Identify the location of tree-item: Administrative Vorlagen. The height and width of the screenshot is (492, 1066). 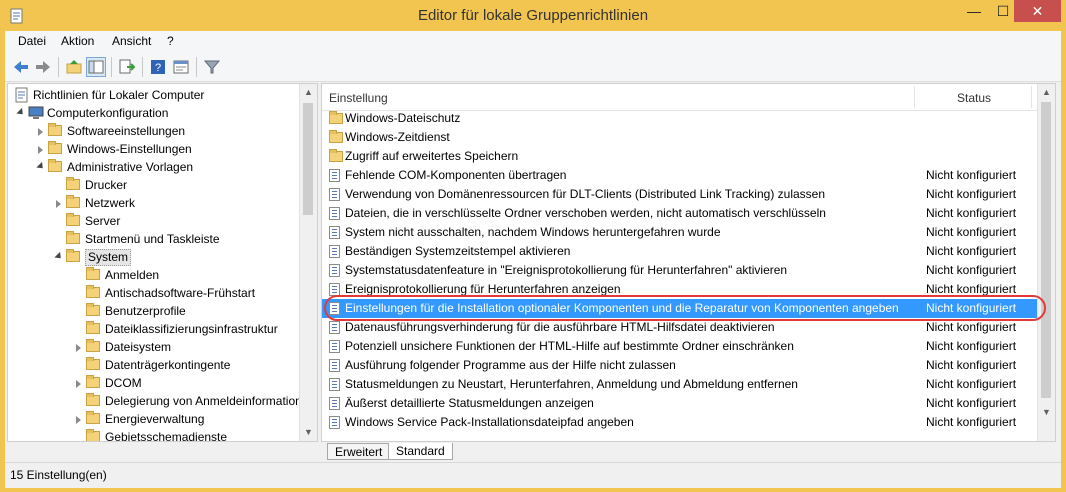
(154, 167).